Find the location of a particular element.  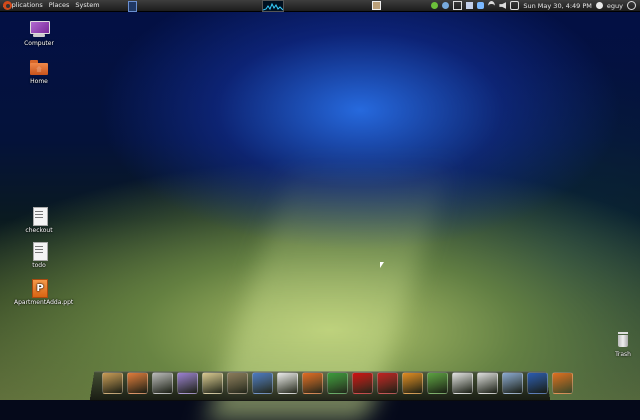

folder-icon is located at coordinates (137, 383).